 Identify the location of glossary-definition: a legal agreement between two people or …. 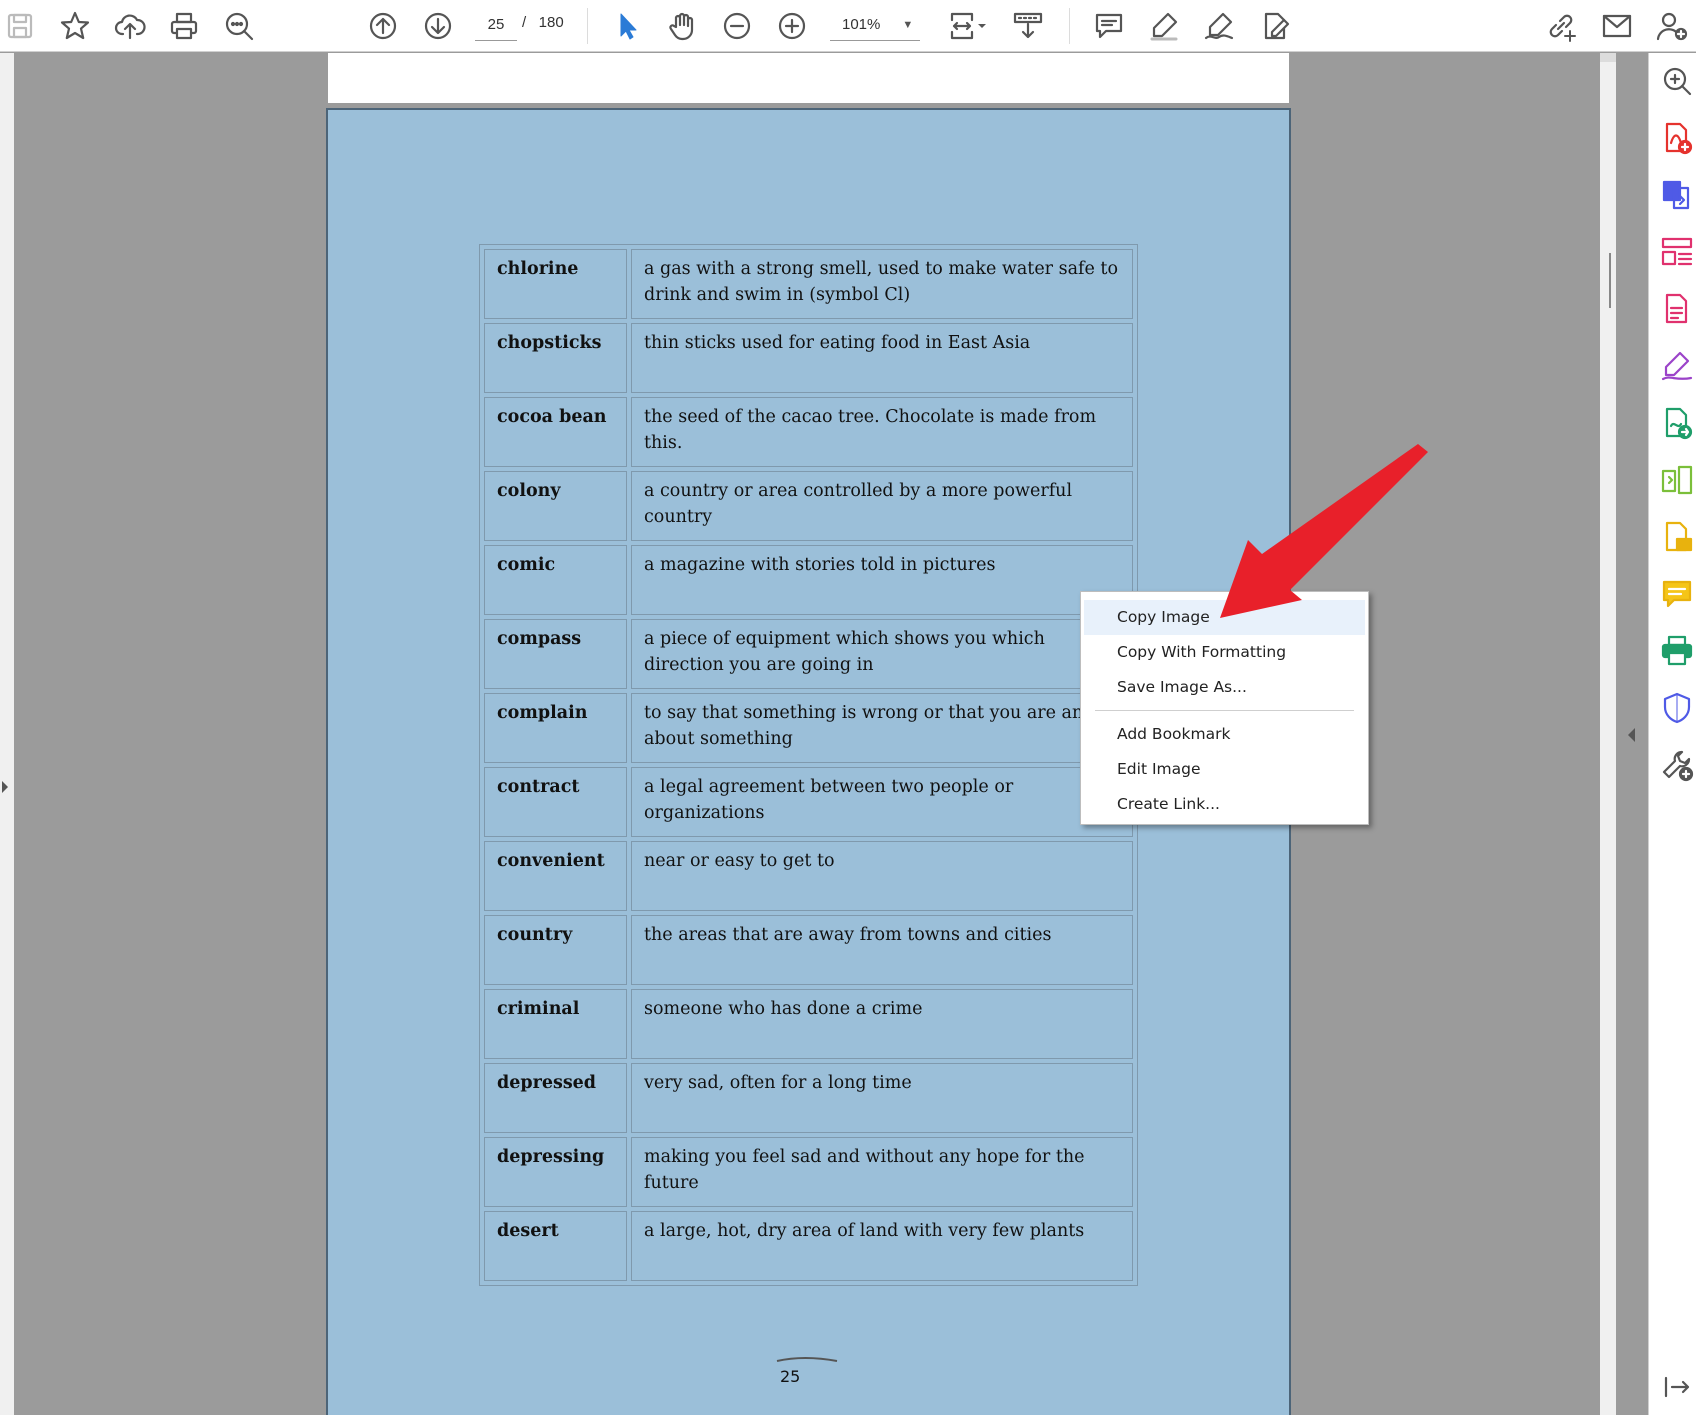
(882, 802).